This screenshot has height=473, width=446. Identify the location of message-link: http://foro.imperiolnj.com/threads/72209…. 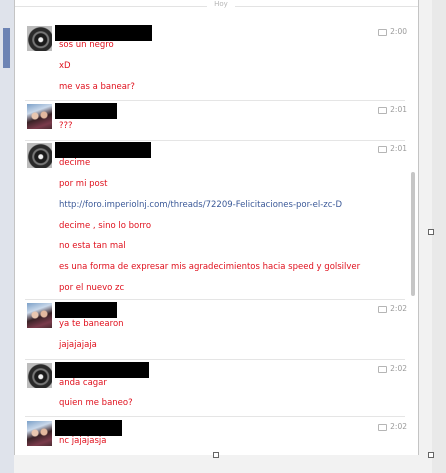
(200, 205).